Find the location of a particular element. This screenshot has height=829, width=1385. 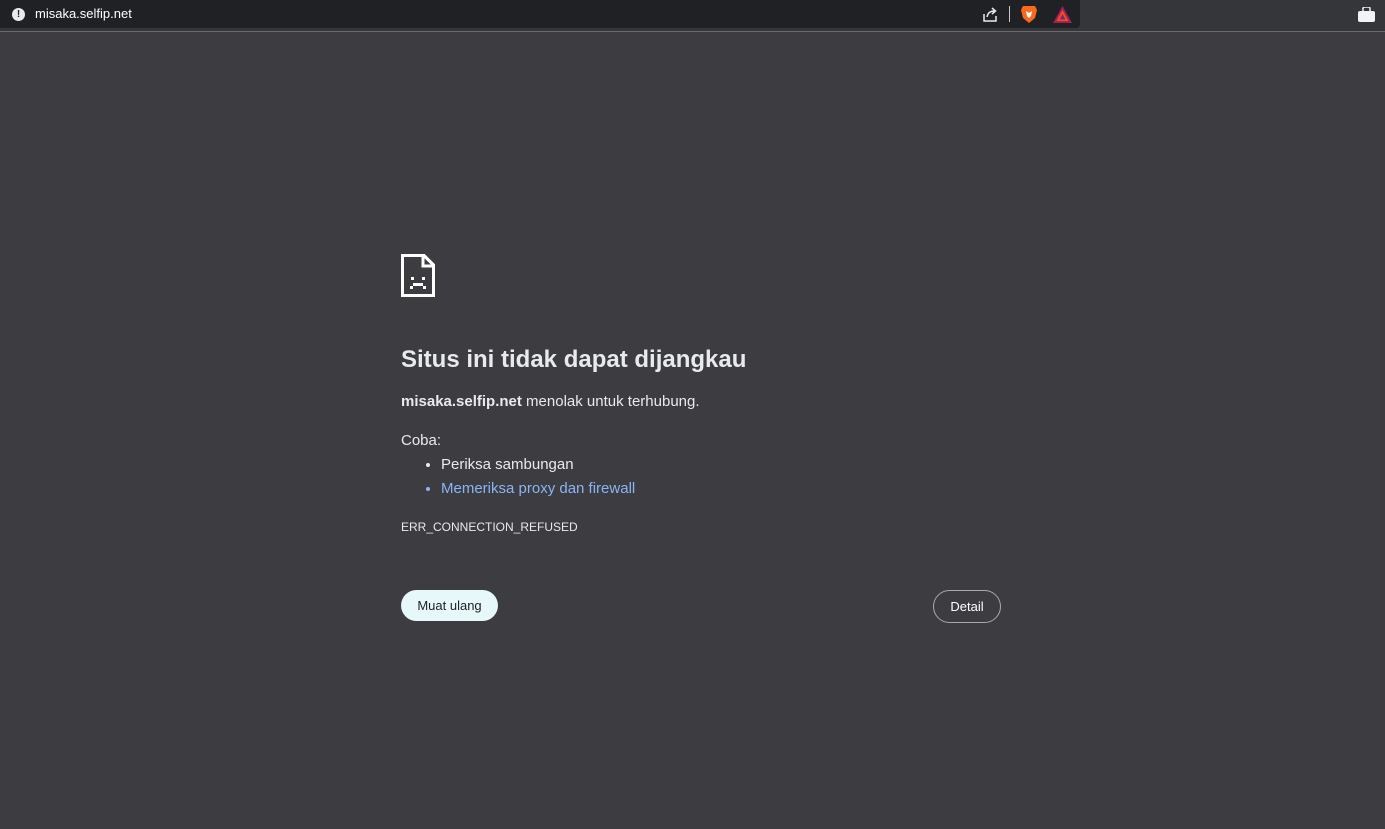

brave-rewards-icon is located at coordinates (1062, 14).